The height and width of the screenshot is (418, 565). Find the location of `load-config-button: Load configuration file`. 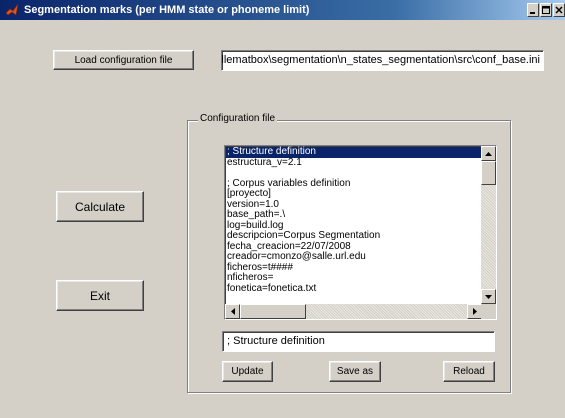

load-config-button: Load configuration file is located at coordinates (123, 60).